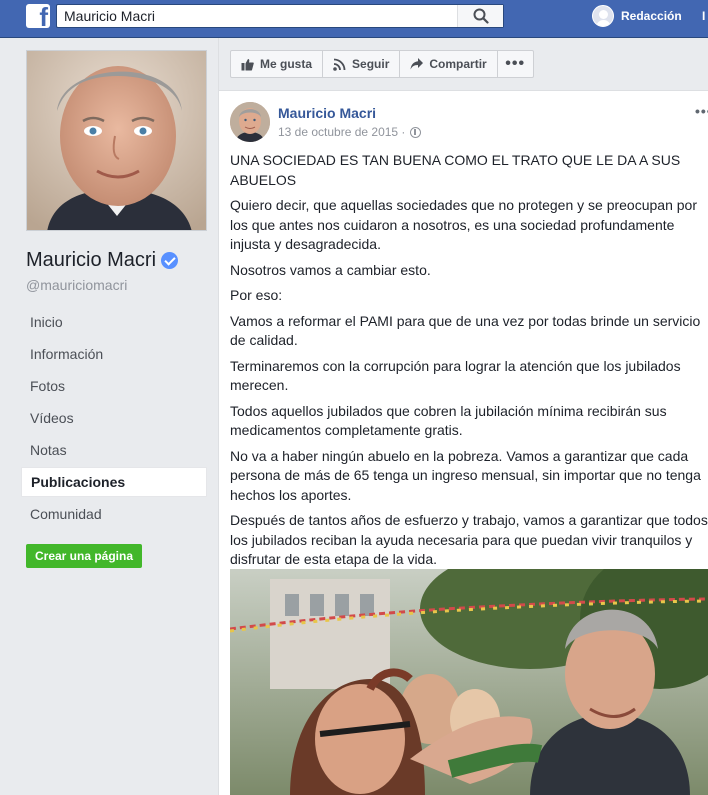 Image resolution: width=708 pixels, height=795 pixels. I want to click on profile-portrait-image, so click(116, 140).